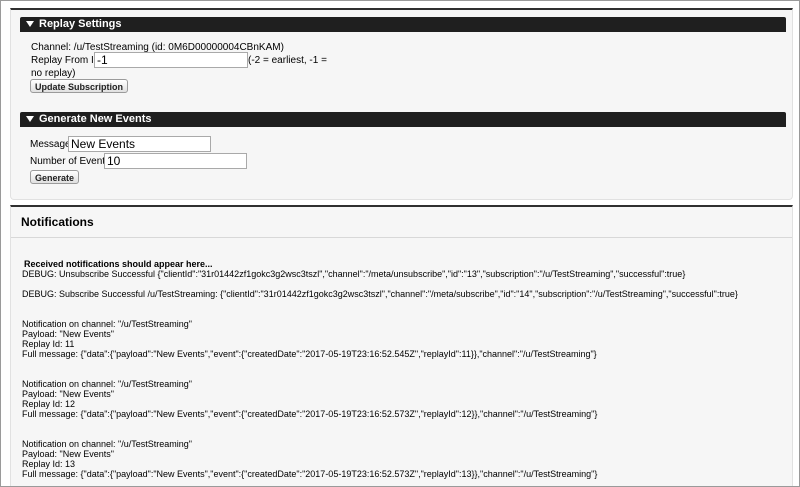 This screenshot has width=800, height=487. Describe the element at coordinates (79, 86) in the screenshot. I see `update-subscription-button: Update Subscription` at that location.